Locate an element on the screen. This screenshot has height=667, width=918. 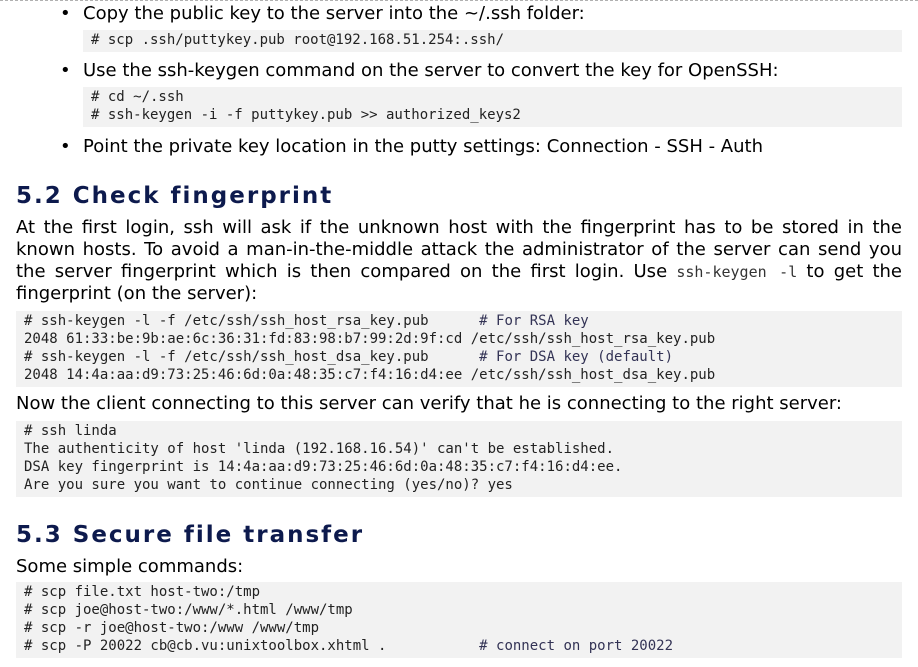
code-line: # scp -r joe@host-two:/www /www/tmp is located at coordinates (172, 628).